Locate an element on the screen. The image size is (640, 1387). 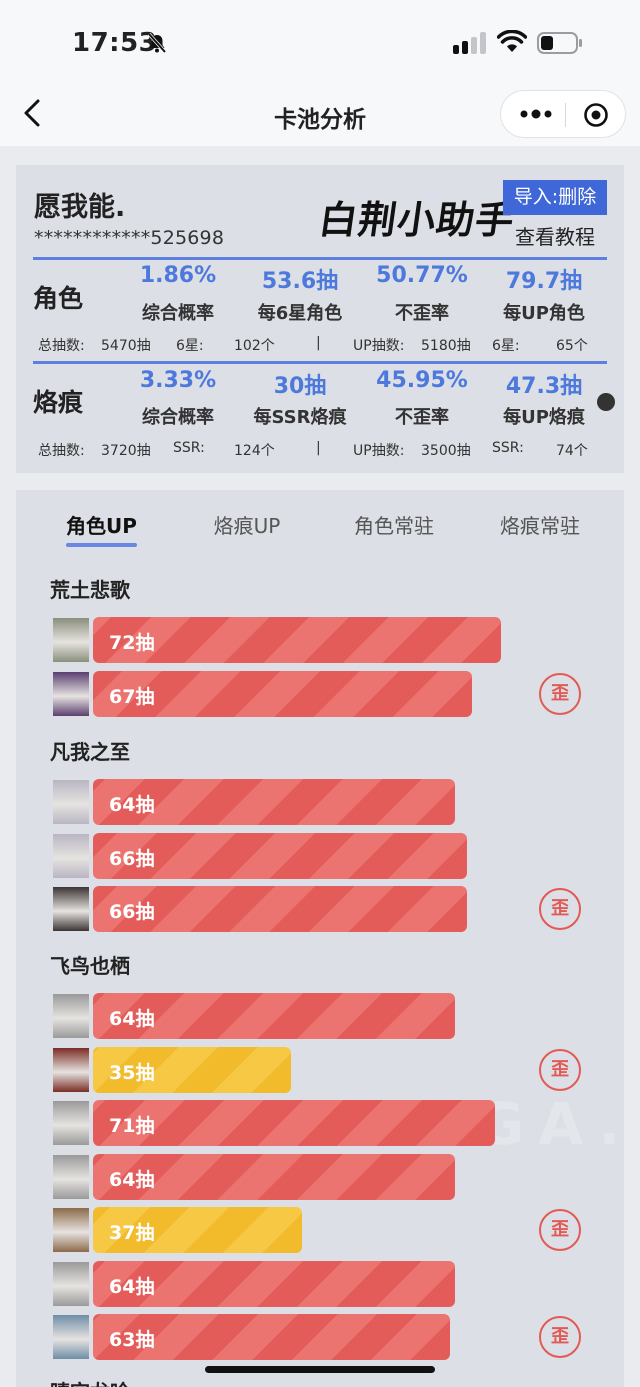
nav-bar: 卡池分析 is located at coordinates (320, 117).